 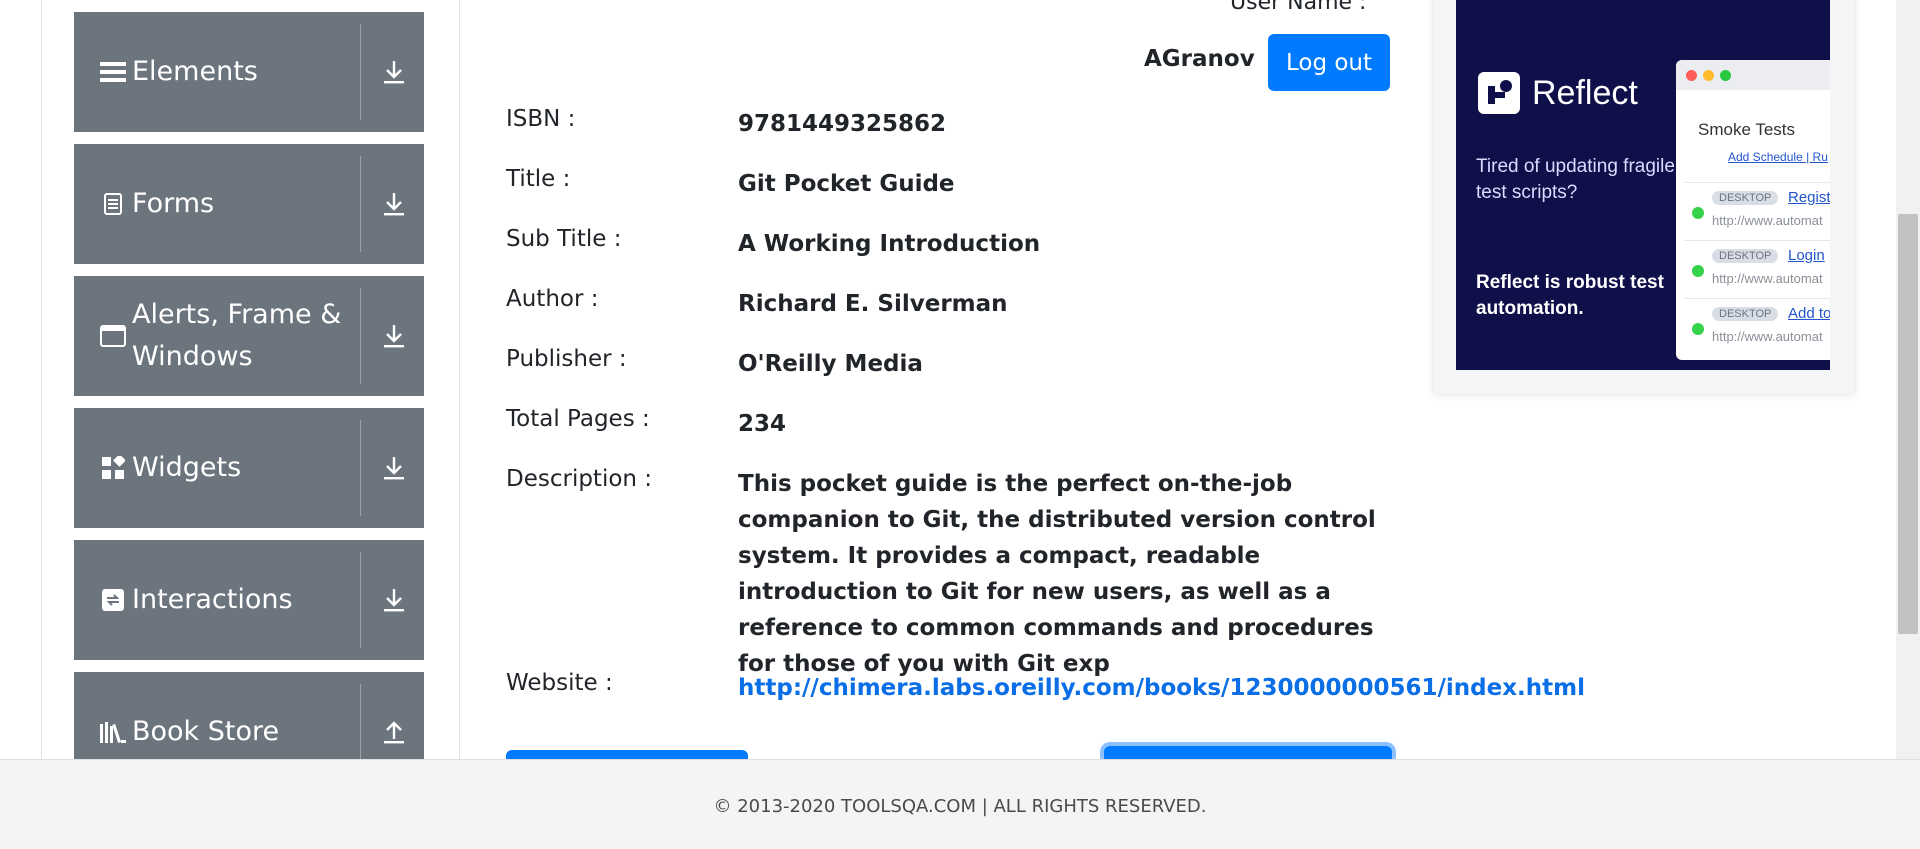 I want to click on window-icon, so click(x=113, y=336).